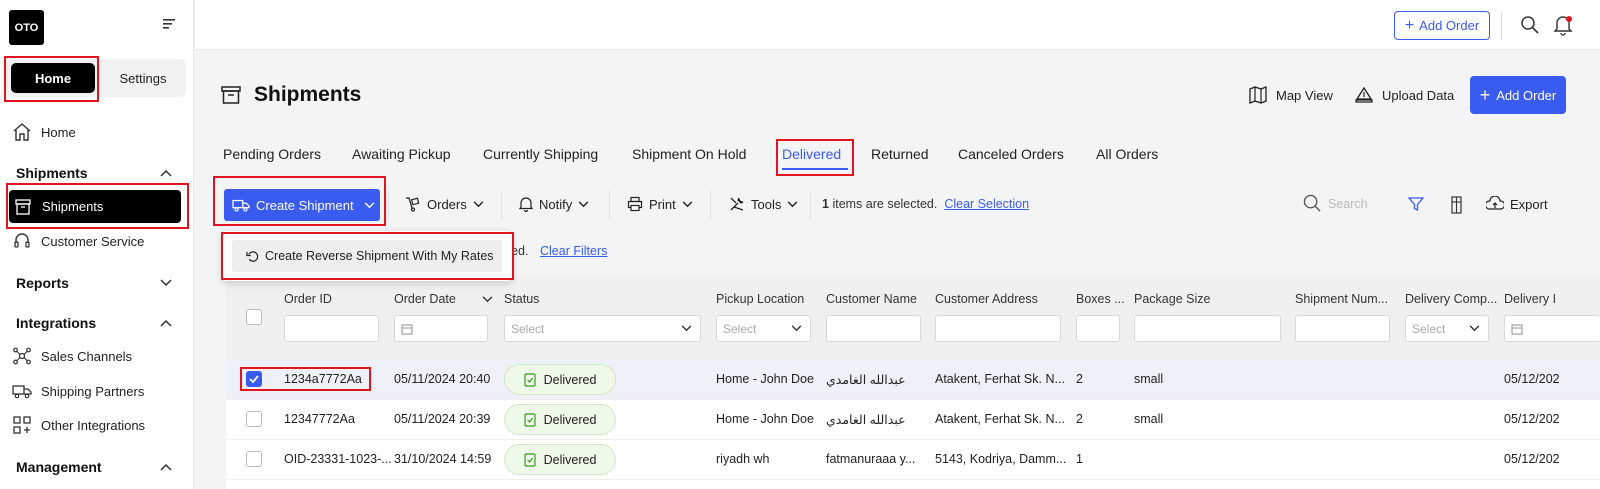 The width and height of the screenshot is (1600, 489). I want to click on sidebar-item-label: Home, so click(58, 132).